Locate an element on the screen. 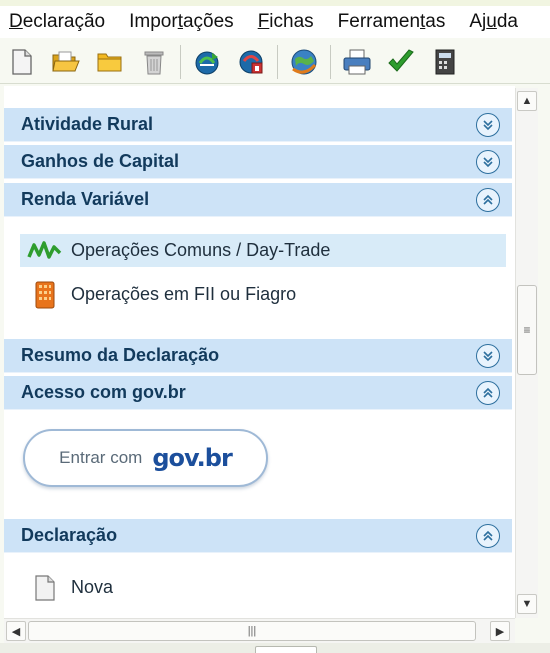 Image resolution: width=550 pixels, height=653 pixels. section-renda-variavel: Renda Variável is located at coordinates (258, 200).